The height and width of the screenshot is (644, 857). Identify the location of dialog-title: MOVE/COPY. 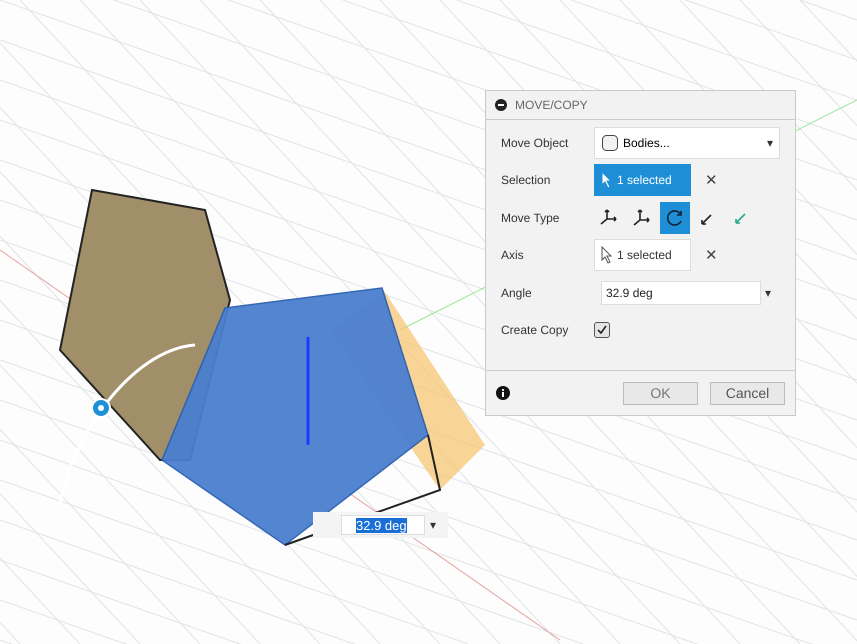
(551, 105).